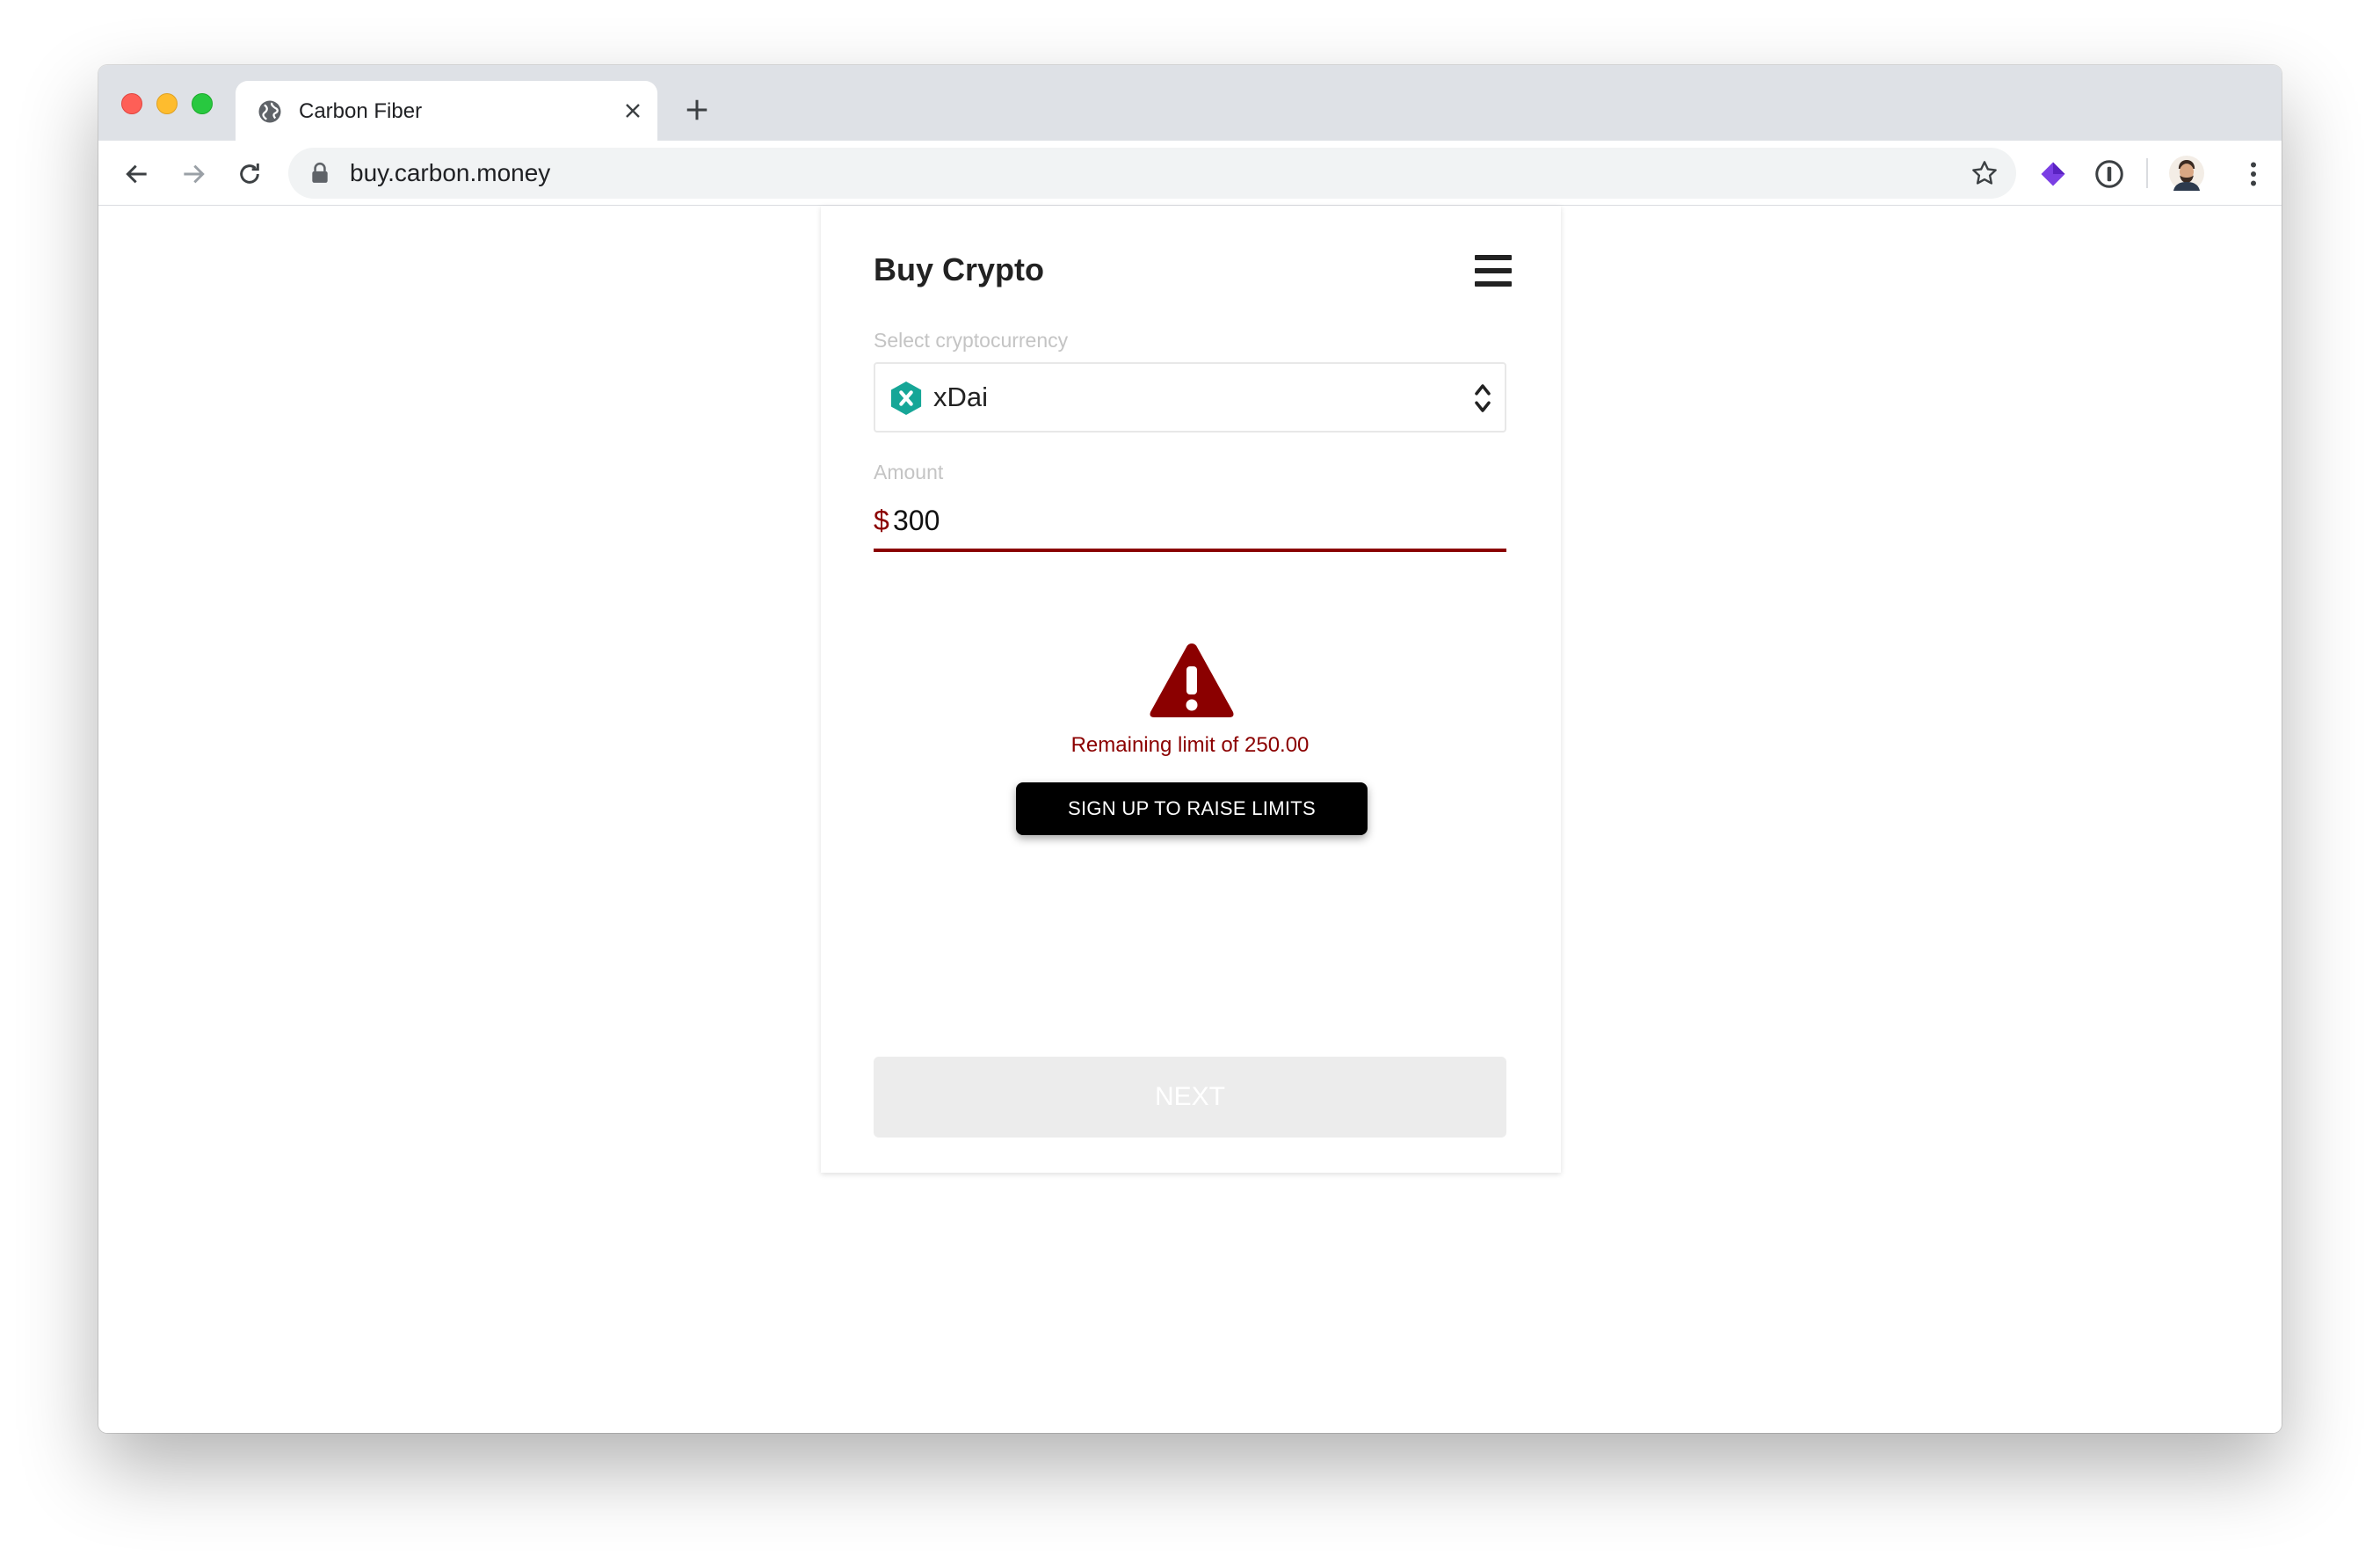  I want to click on new-tab-icon, so click(697, 110).